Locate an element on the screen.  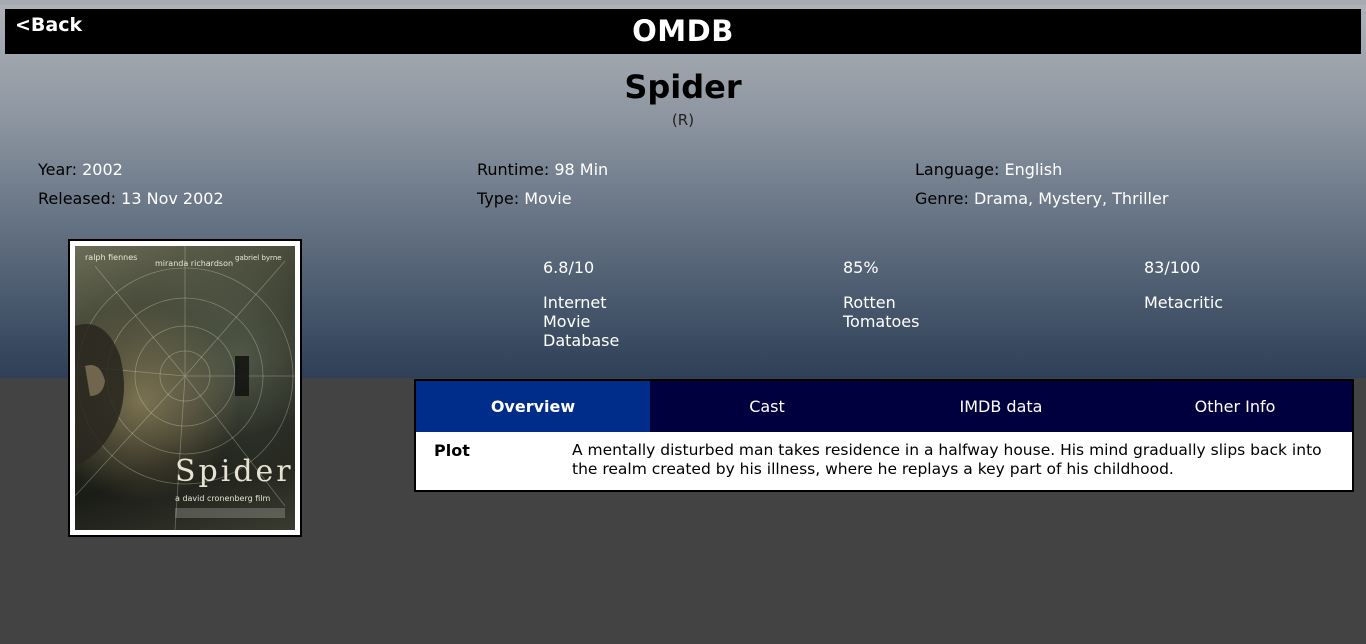
poster-cast-1: ralph fiennes is located at coordinates (111, 257).